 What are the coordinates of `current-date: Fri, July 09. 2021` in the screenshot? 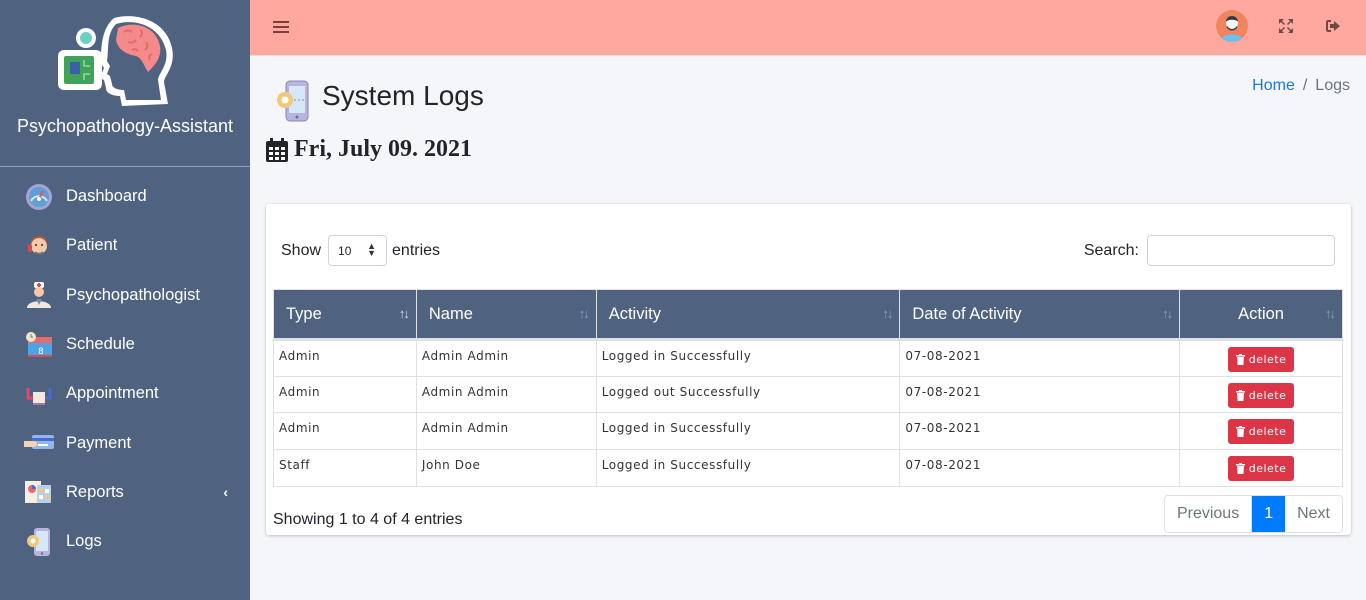 It's located at (369, 149).